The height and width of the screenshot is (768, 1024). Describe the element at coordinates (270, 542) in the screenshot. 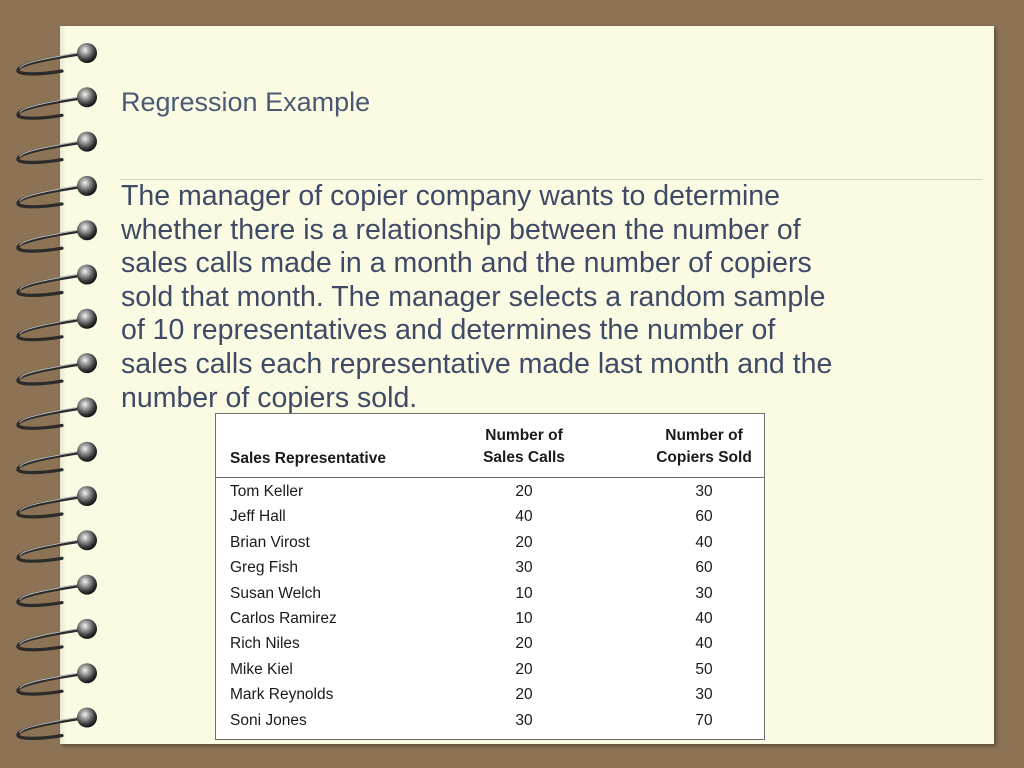

I see `rep-name: Brian Virost` at that location.